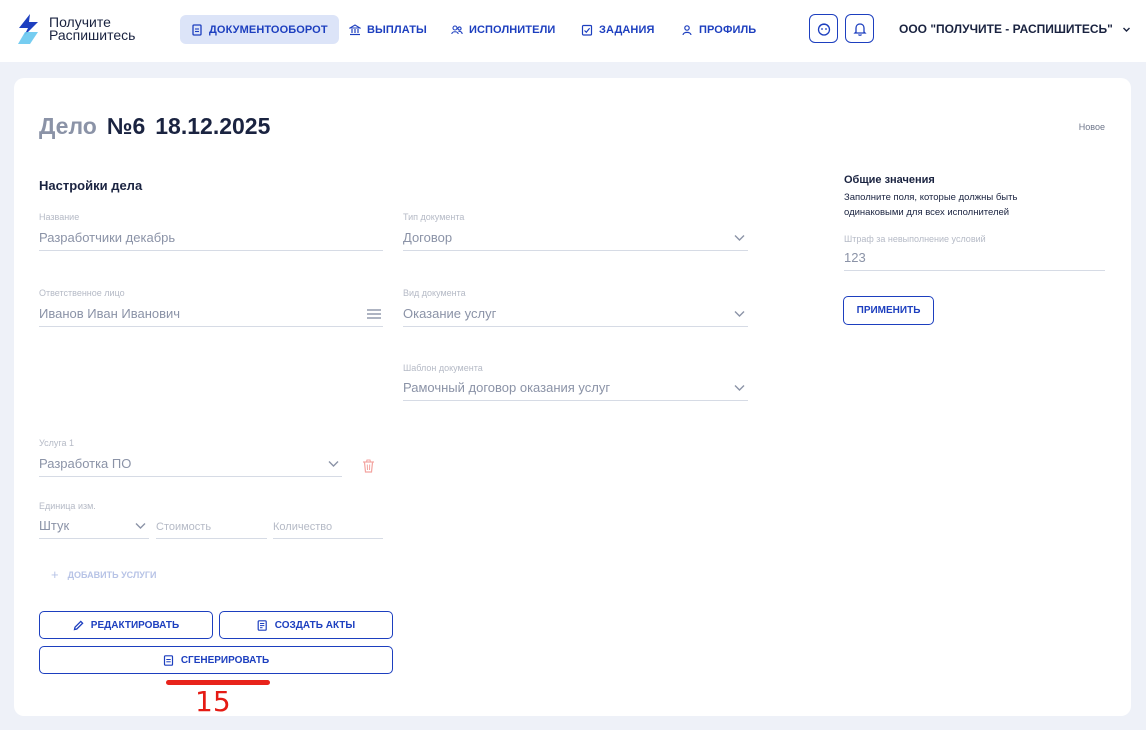 The width and height of the screenshot is (1146, 730). I want to click on responsible-label: Ответственное лицо, so click(82, 293).